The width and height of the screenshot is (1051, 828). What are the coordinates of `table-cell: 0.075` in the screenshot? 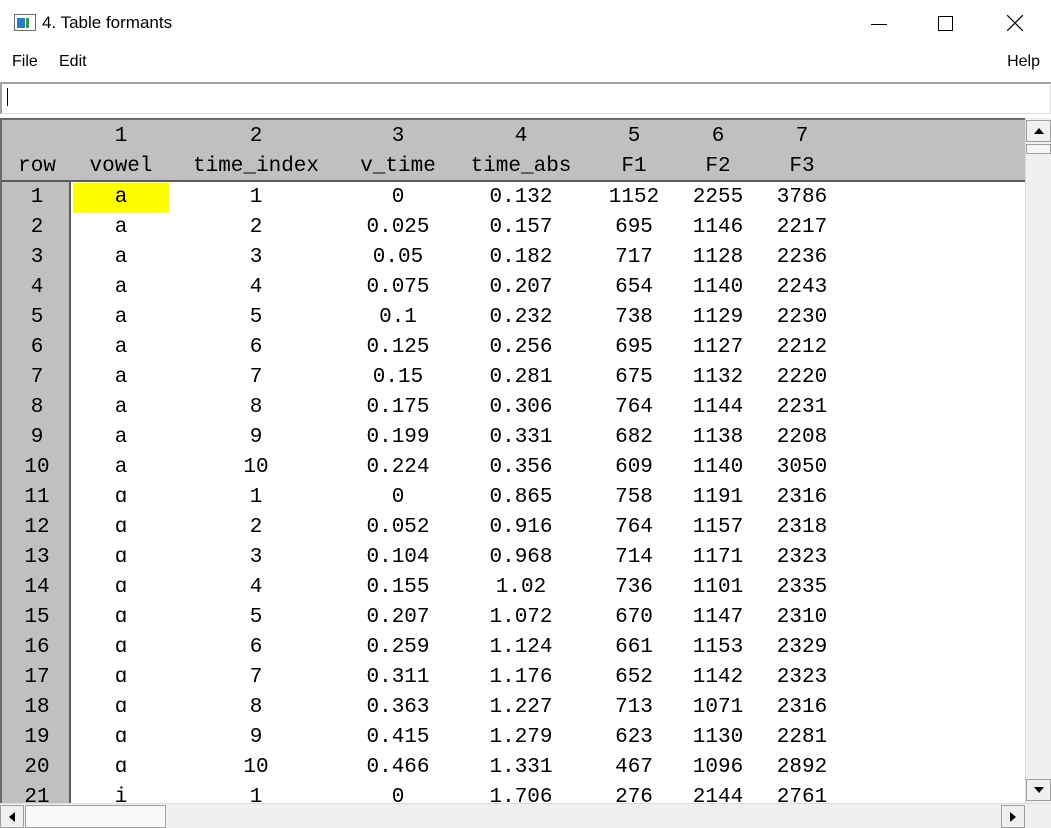 It's located at (397, 288).